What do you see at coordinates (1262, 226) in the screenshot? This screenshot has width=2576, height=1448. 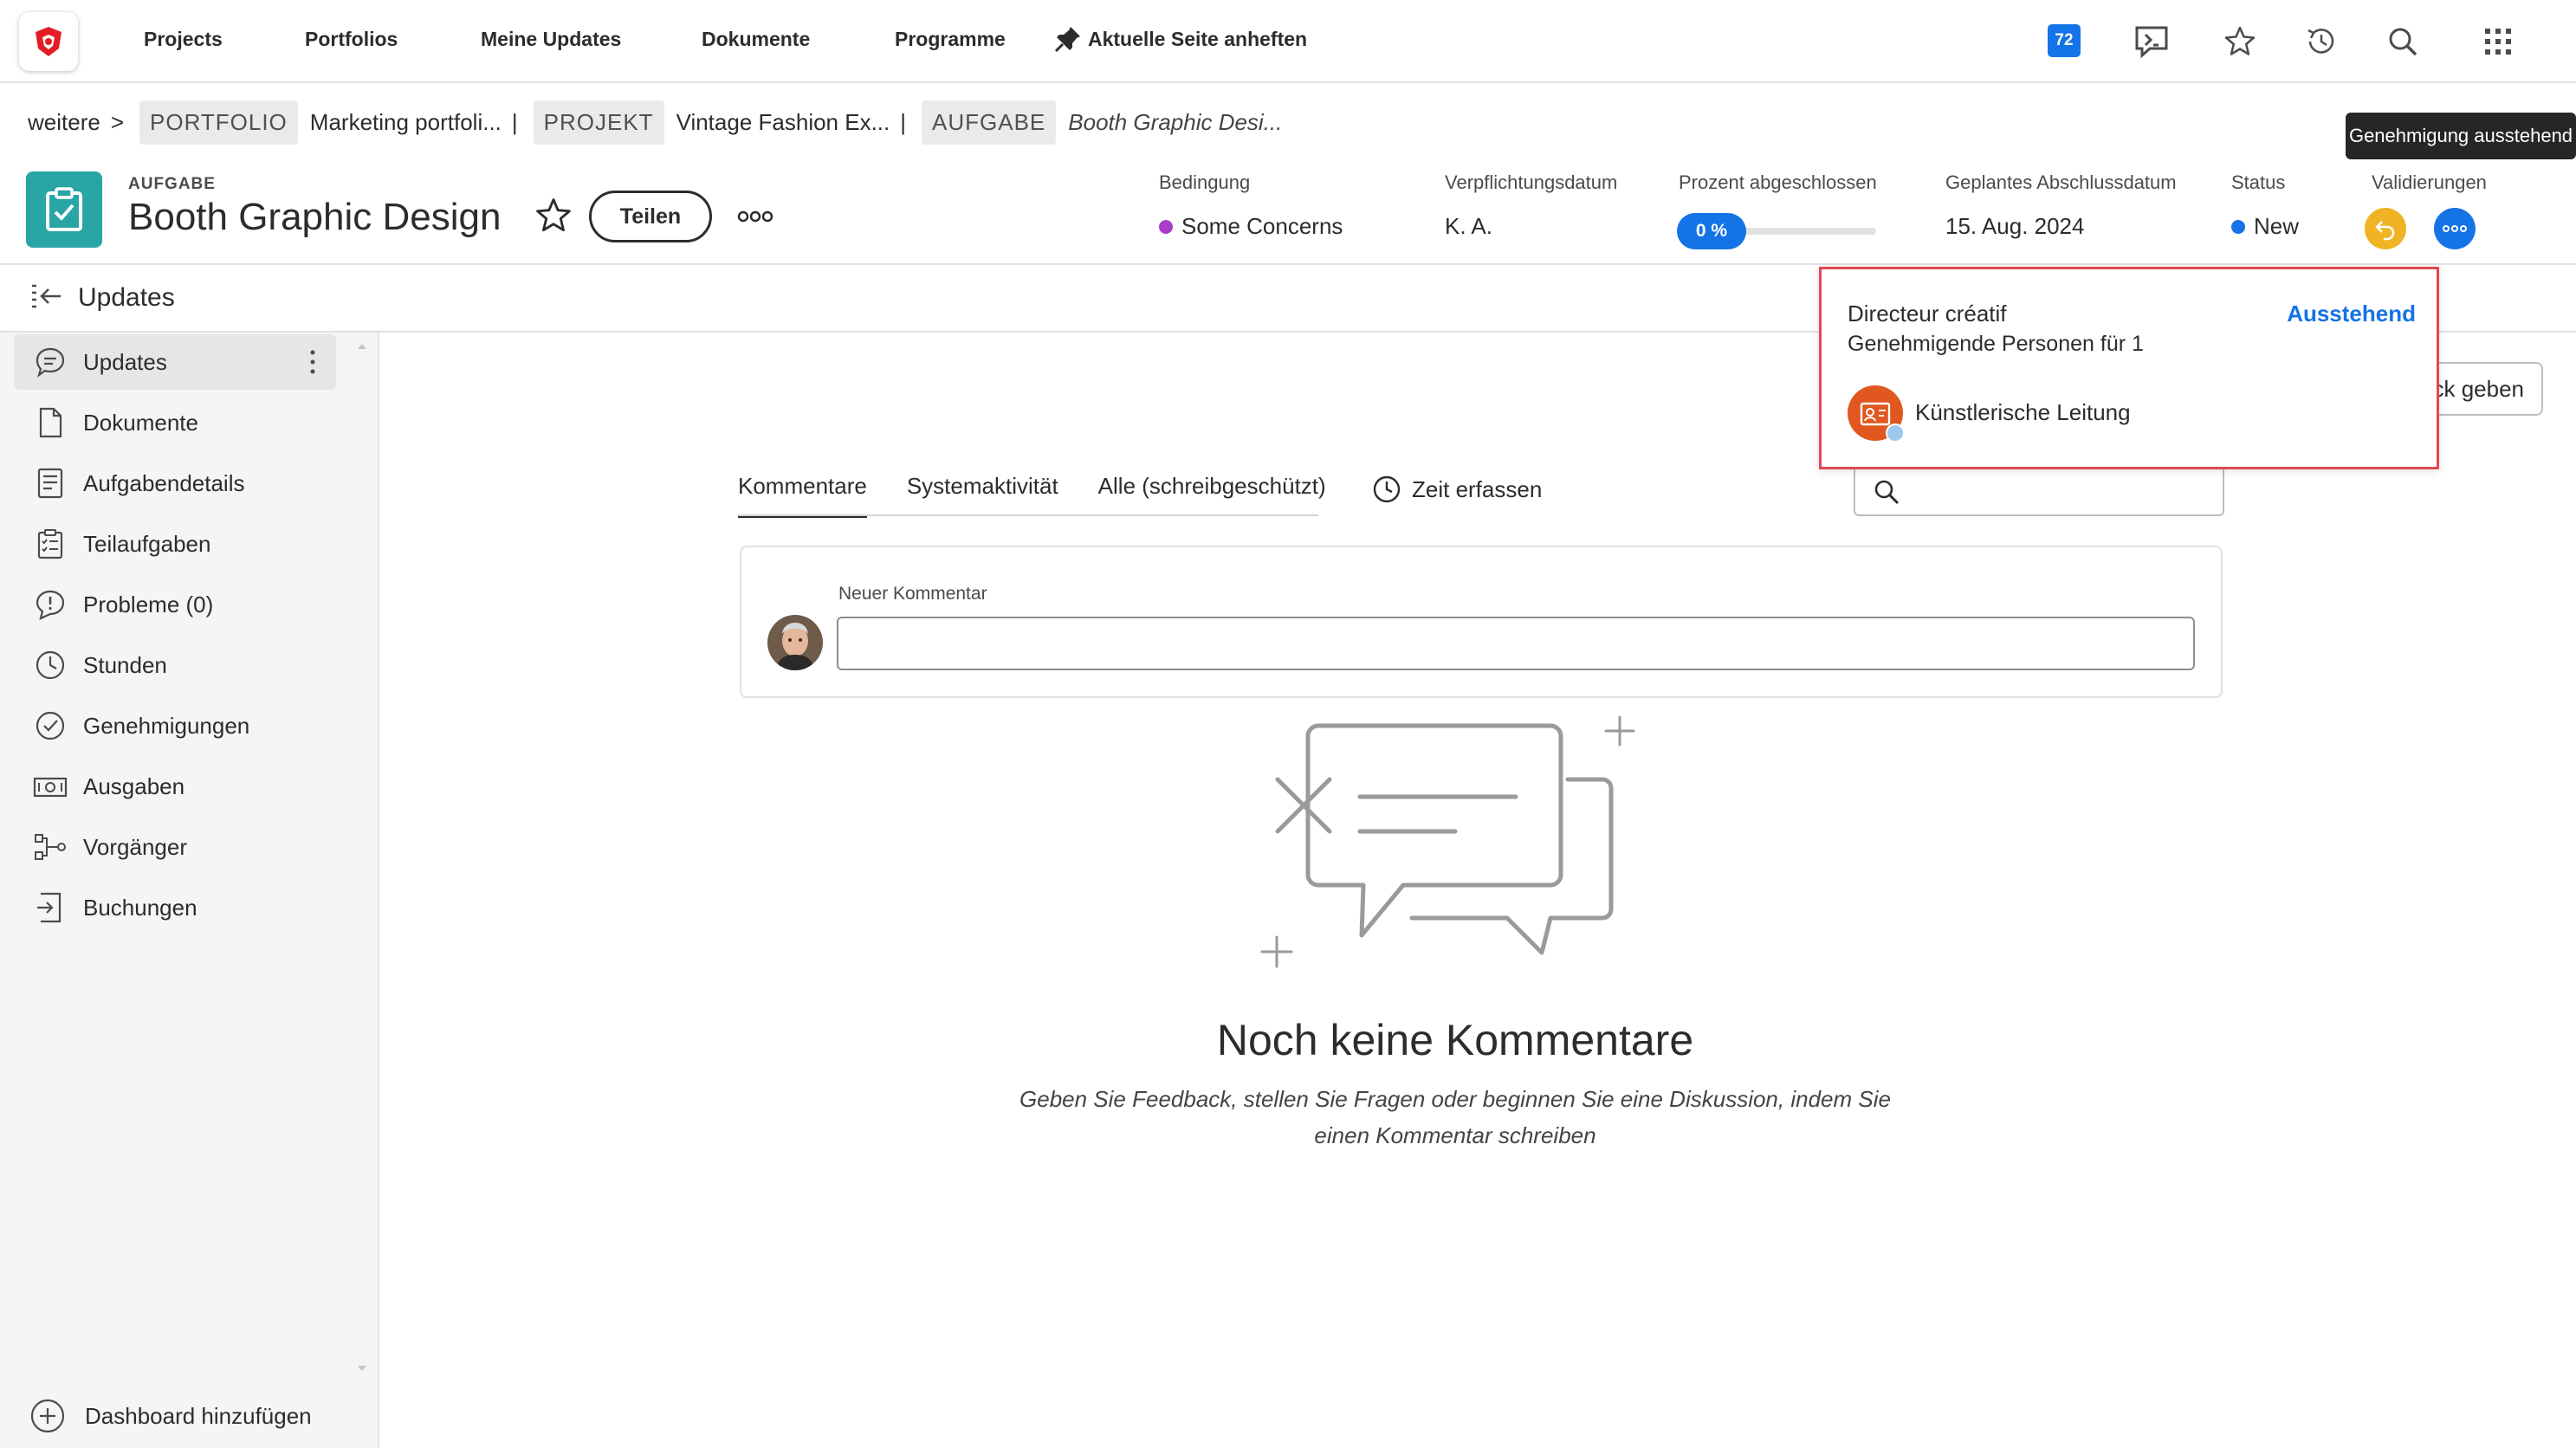 I see `condition-text: Some Concerns` at bounding box center [1262, 226].